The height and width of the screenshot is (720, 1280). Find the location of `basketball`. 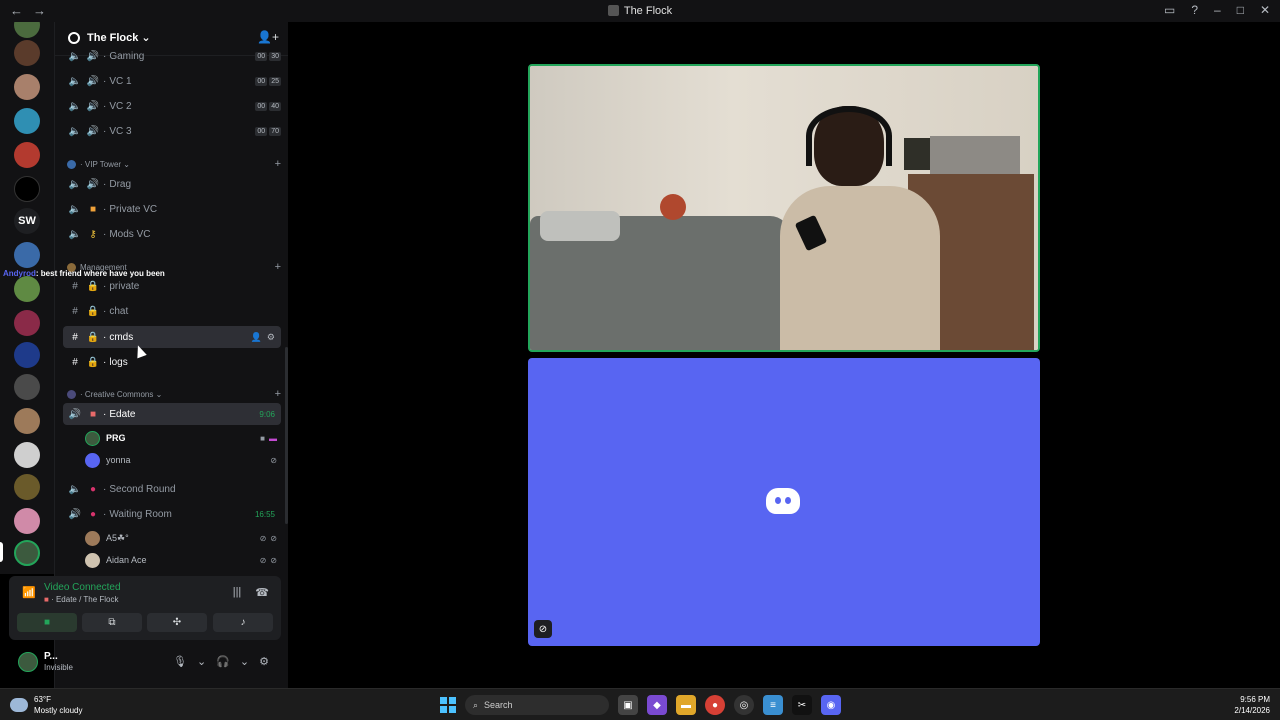

basketball is located at coordinates (673, 207).